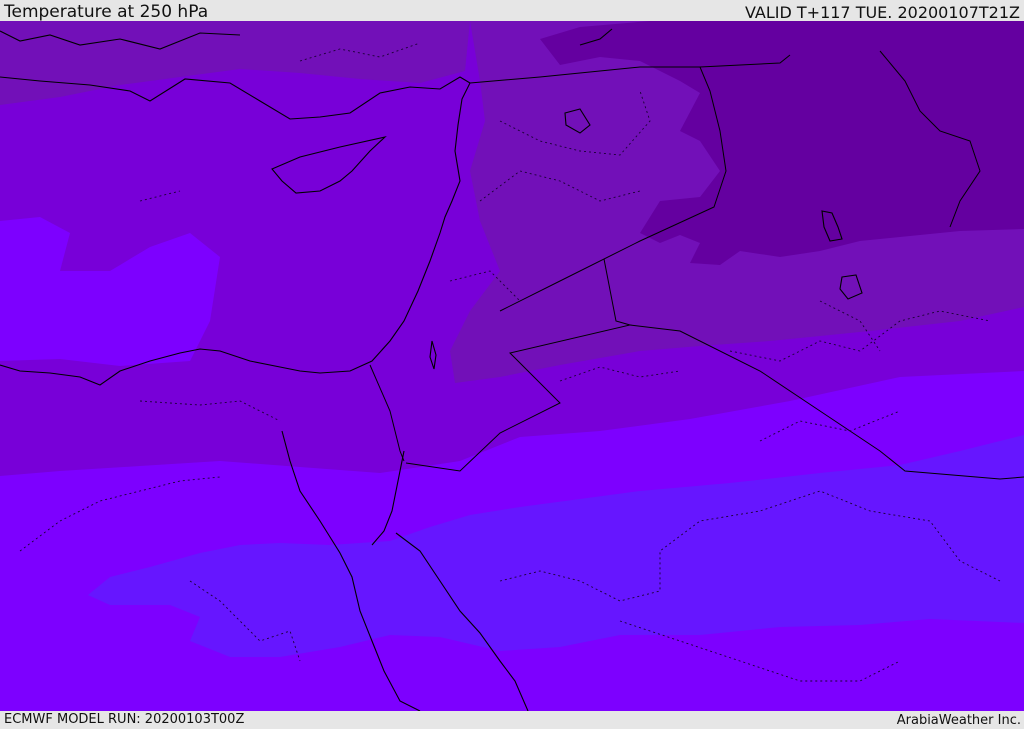 The image size is (1024, 729). I want to click on credit-text: ArabiaWeather Inc., so click(958, 720).